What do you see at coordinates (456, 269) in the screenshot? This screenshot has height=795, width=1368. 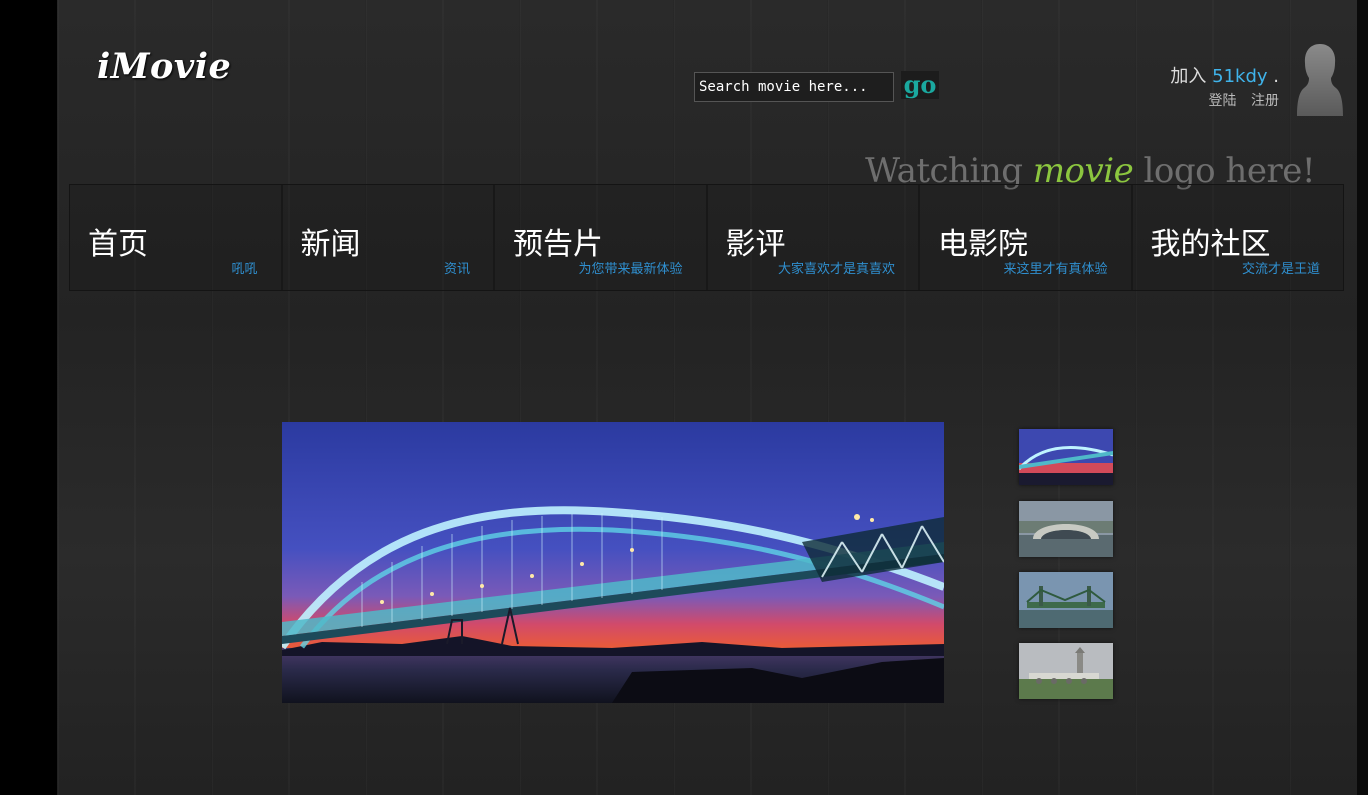 I see `nav-item-subtitle: 资讯` at bounding box center [456, 269].